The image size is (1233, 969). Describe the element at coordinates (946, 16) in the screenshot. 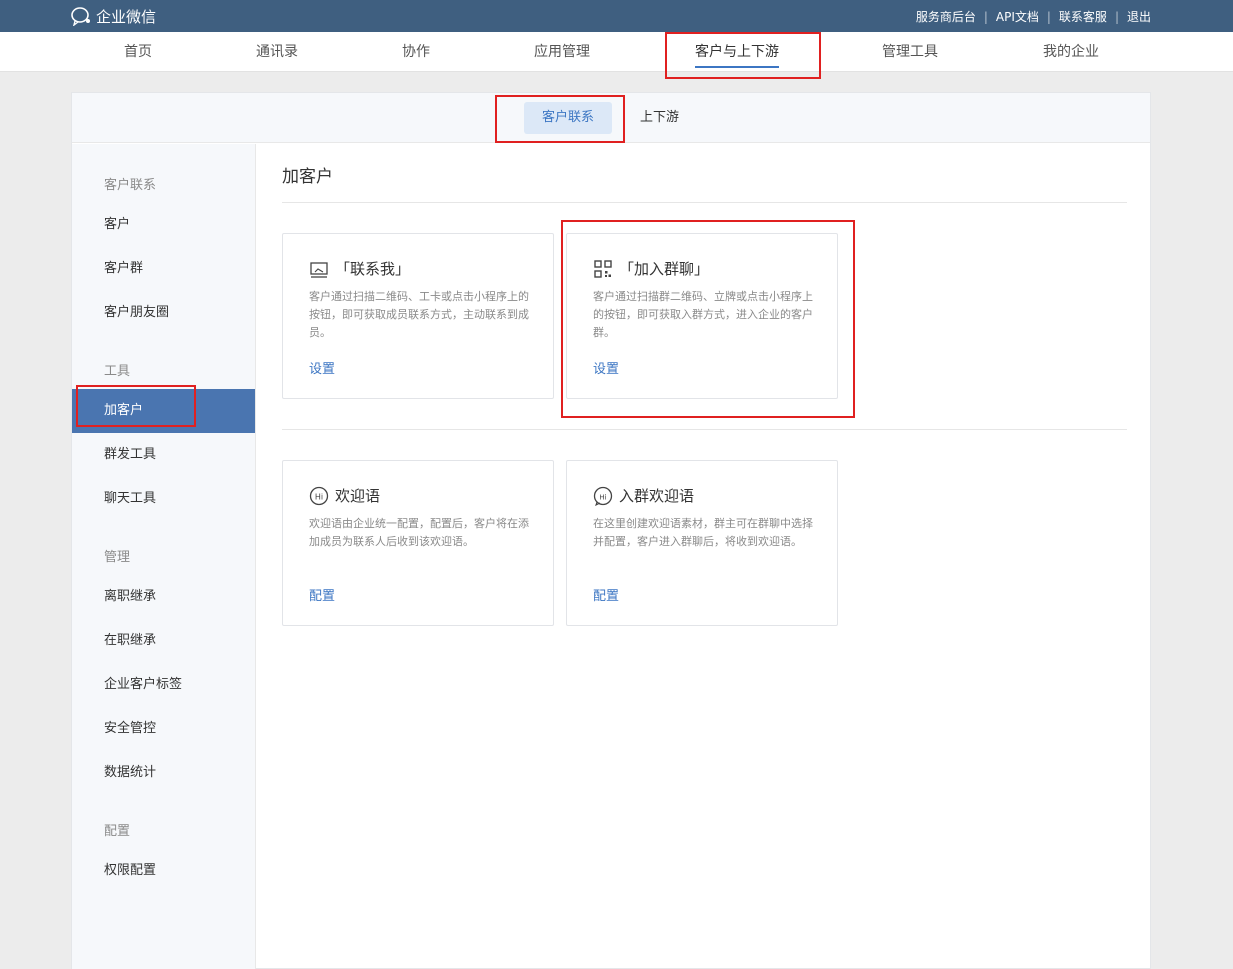

I see `link-provider-backend: 服务商后台` at that location.